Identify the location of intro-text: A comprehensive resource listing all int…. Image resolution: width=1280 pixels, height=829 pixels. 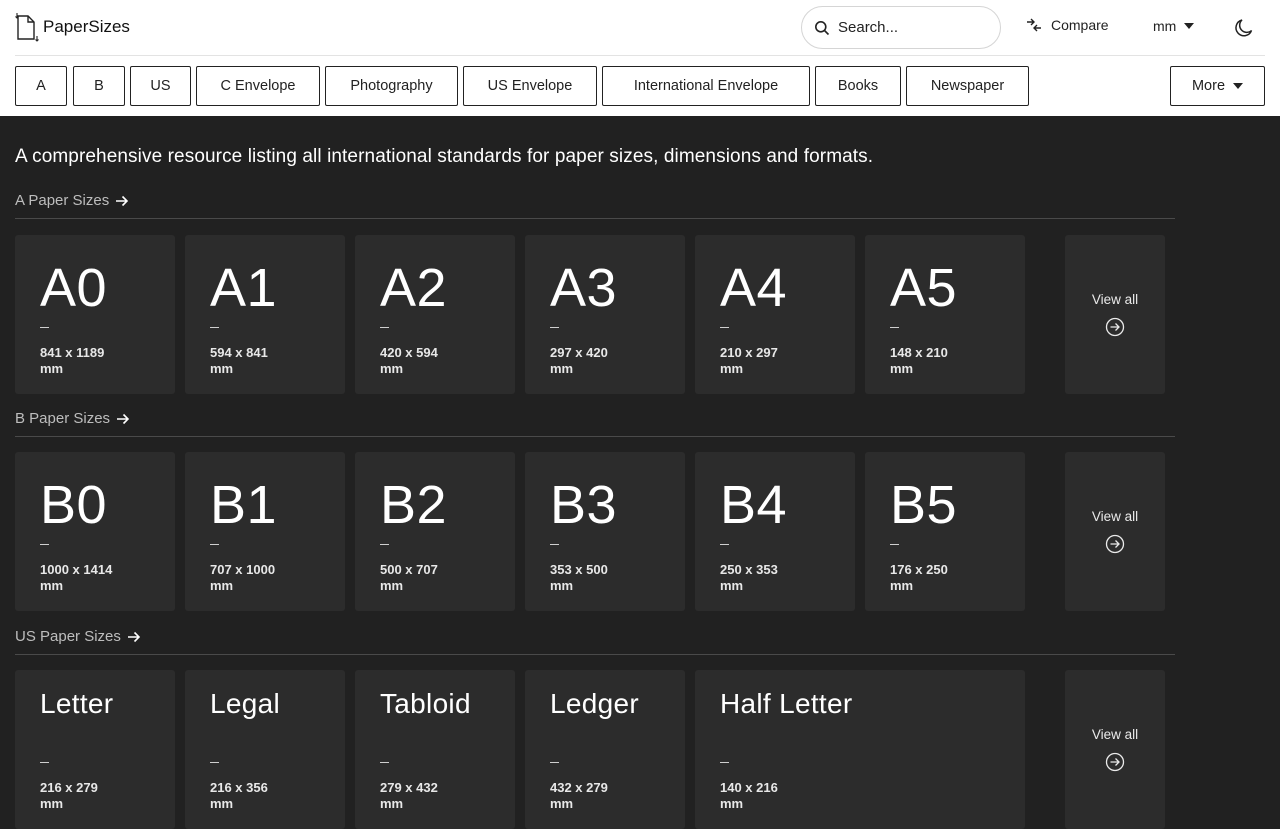
(444, 156).